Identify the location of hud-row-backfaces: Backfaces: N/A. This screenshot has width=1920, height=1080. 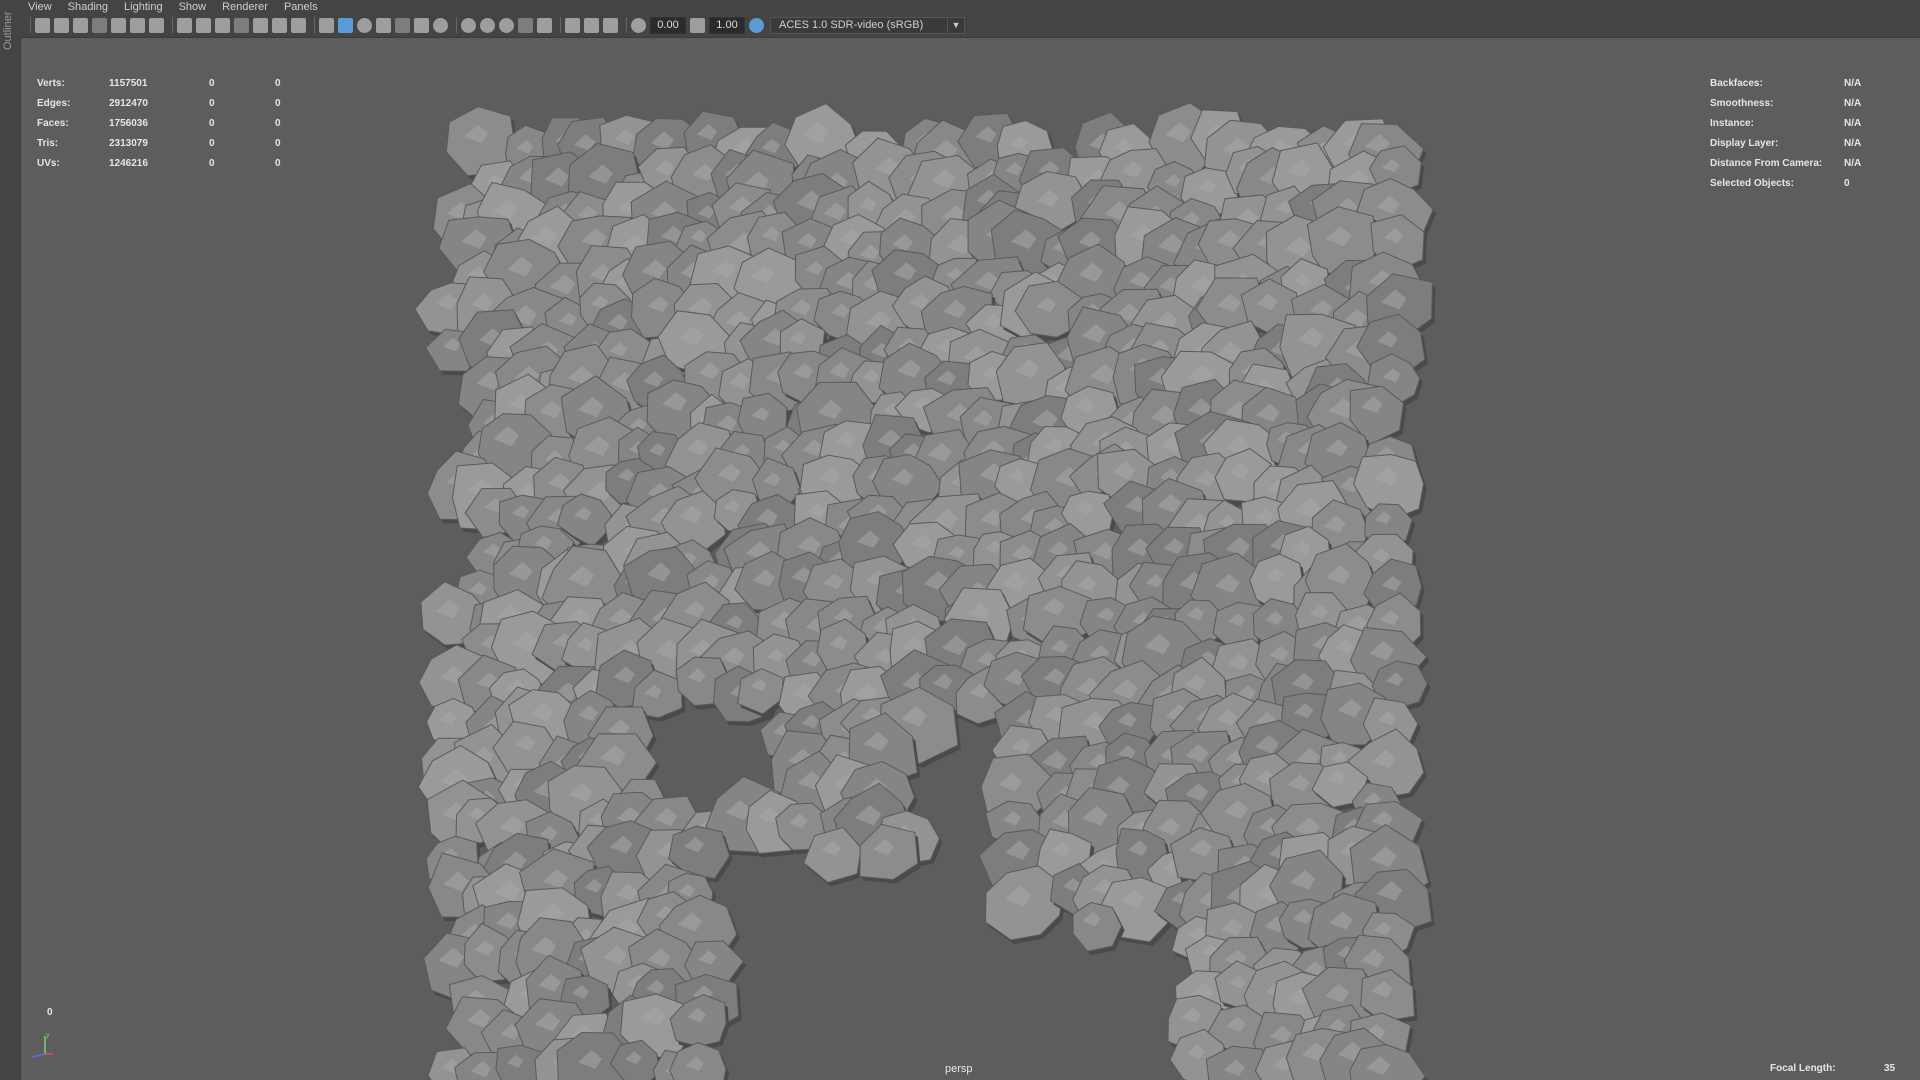
(1785, 83).